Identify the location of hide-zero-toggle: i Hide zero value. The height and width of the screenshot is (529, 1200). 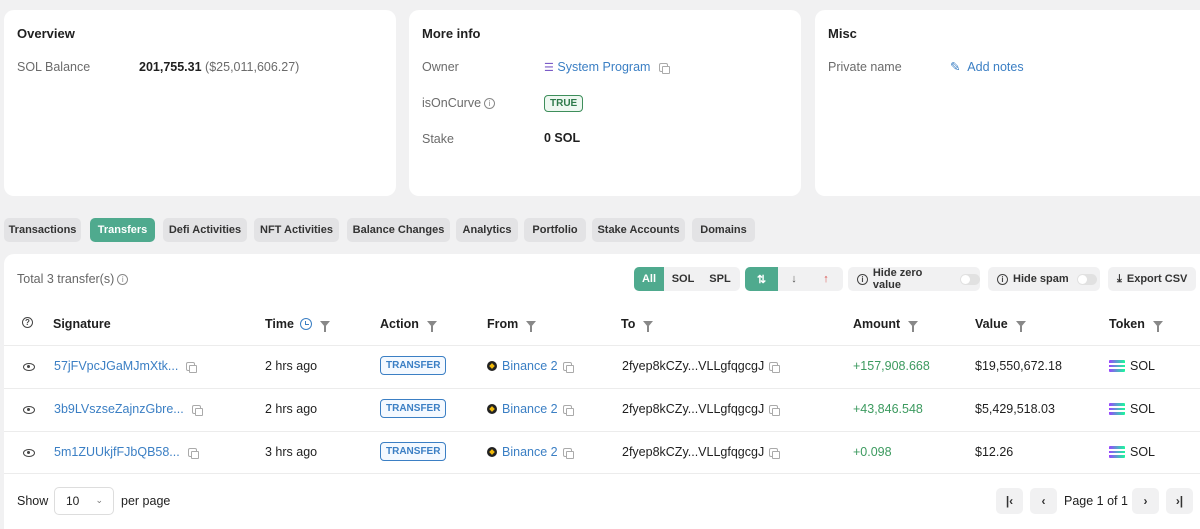
(914, 279).